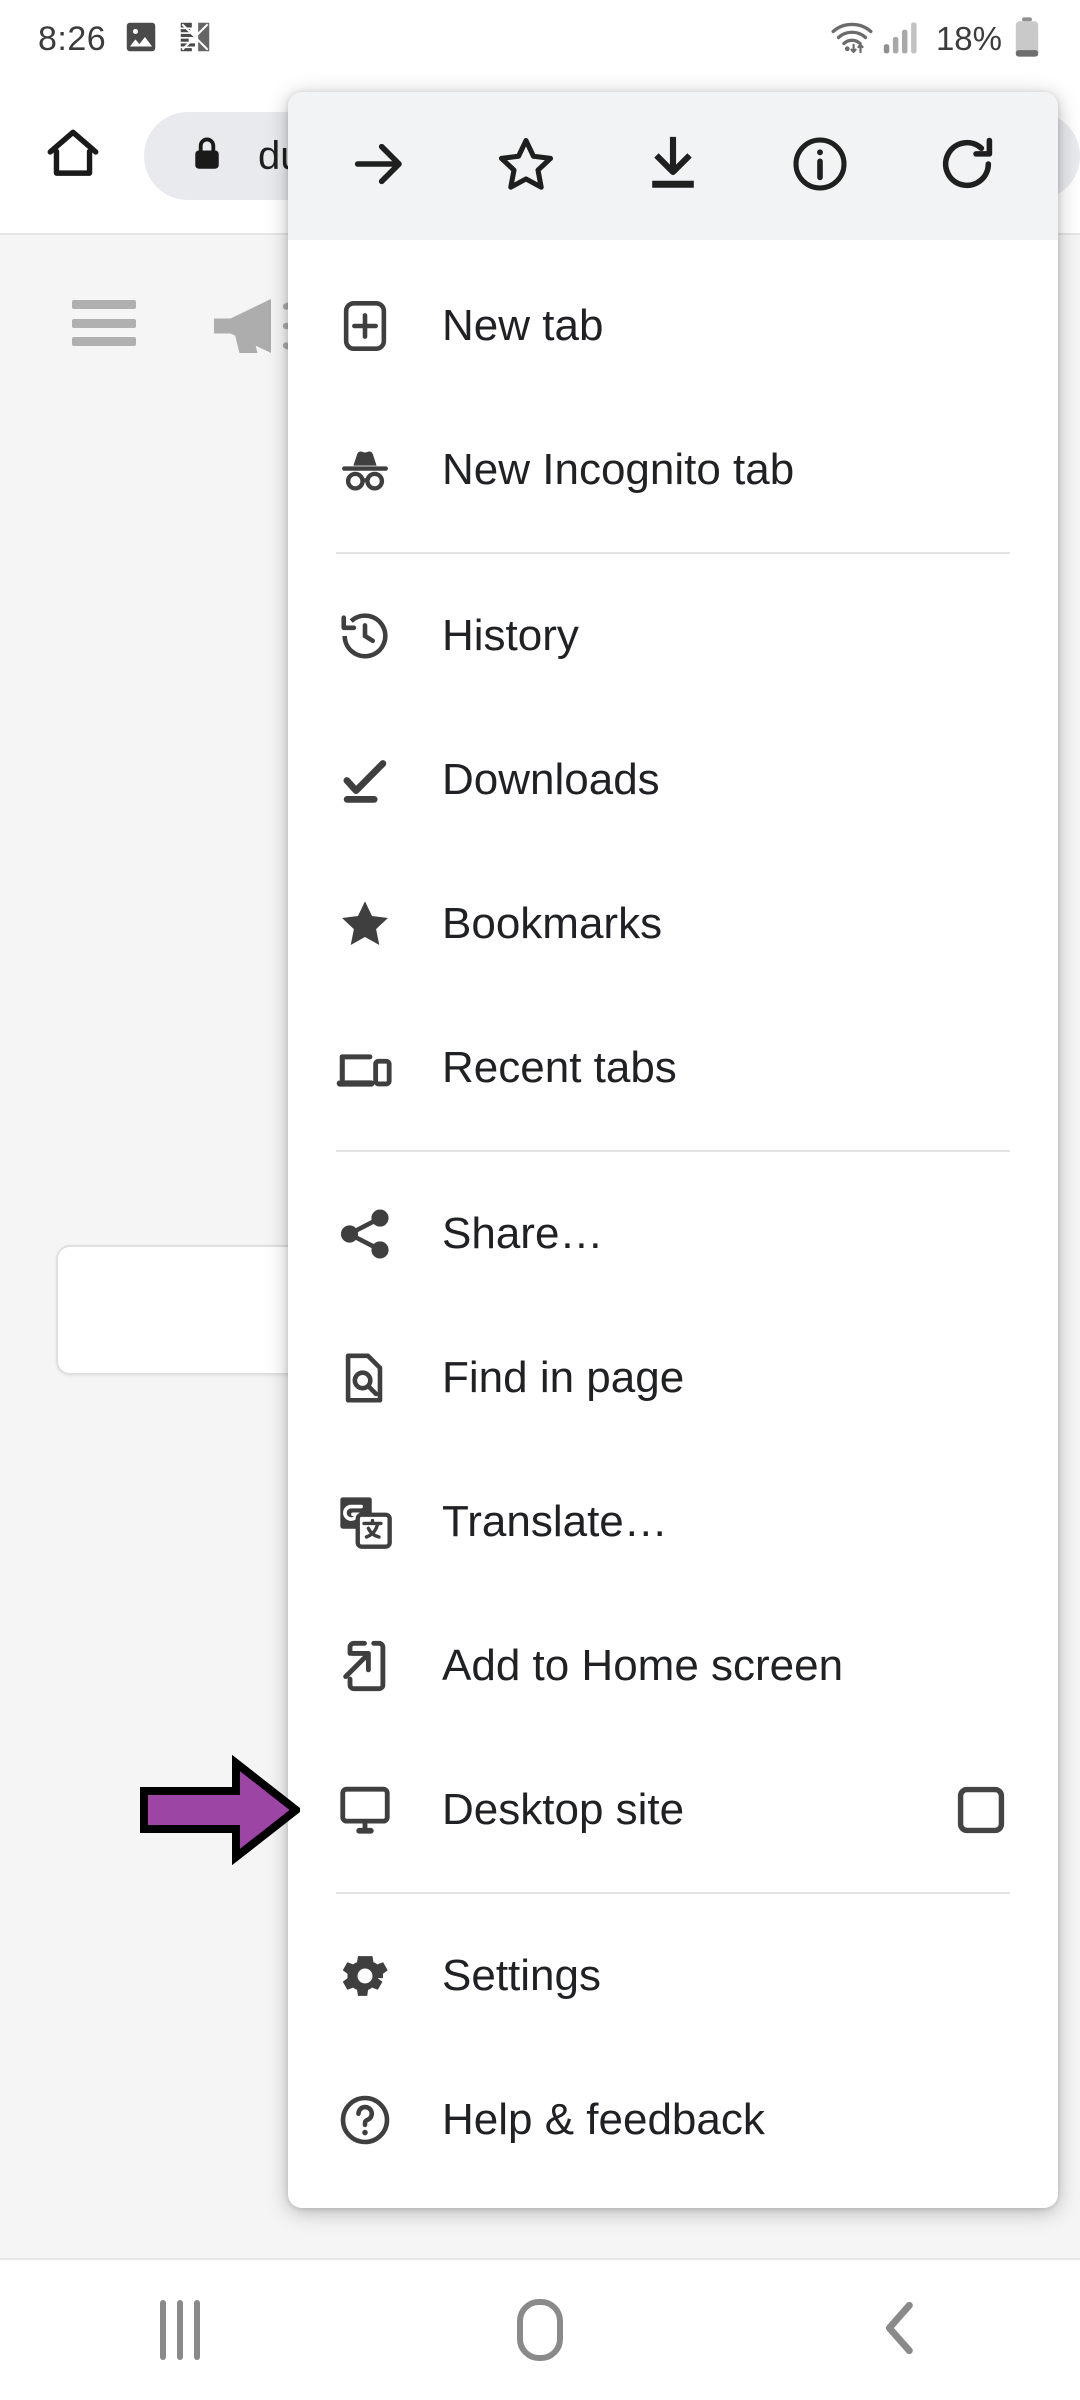 This screenshot has width=1080, height=2400. Describe the element at coordinates (365, 636) in the screenshot. I see `history-icon` at that location.